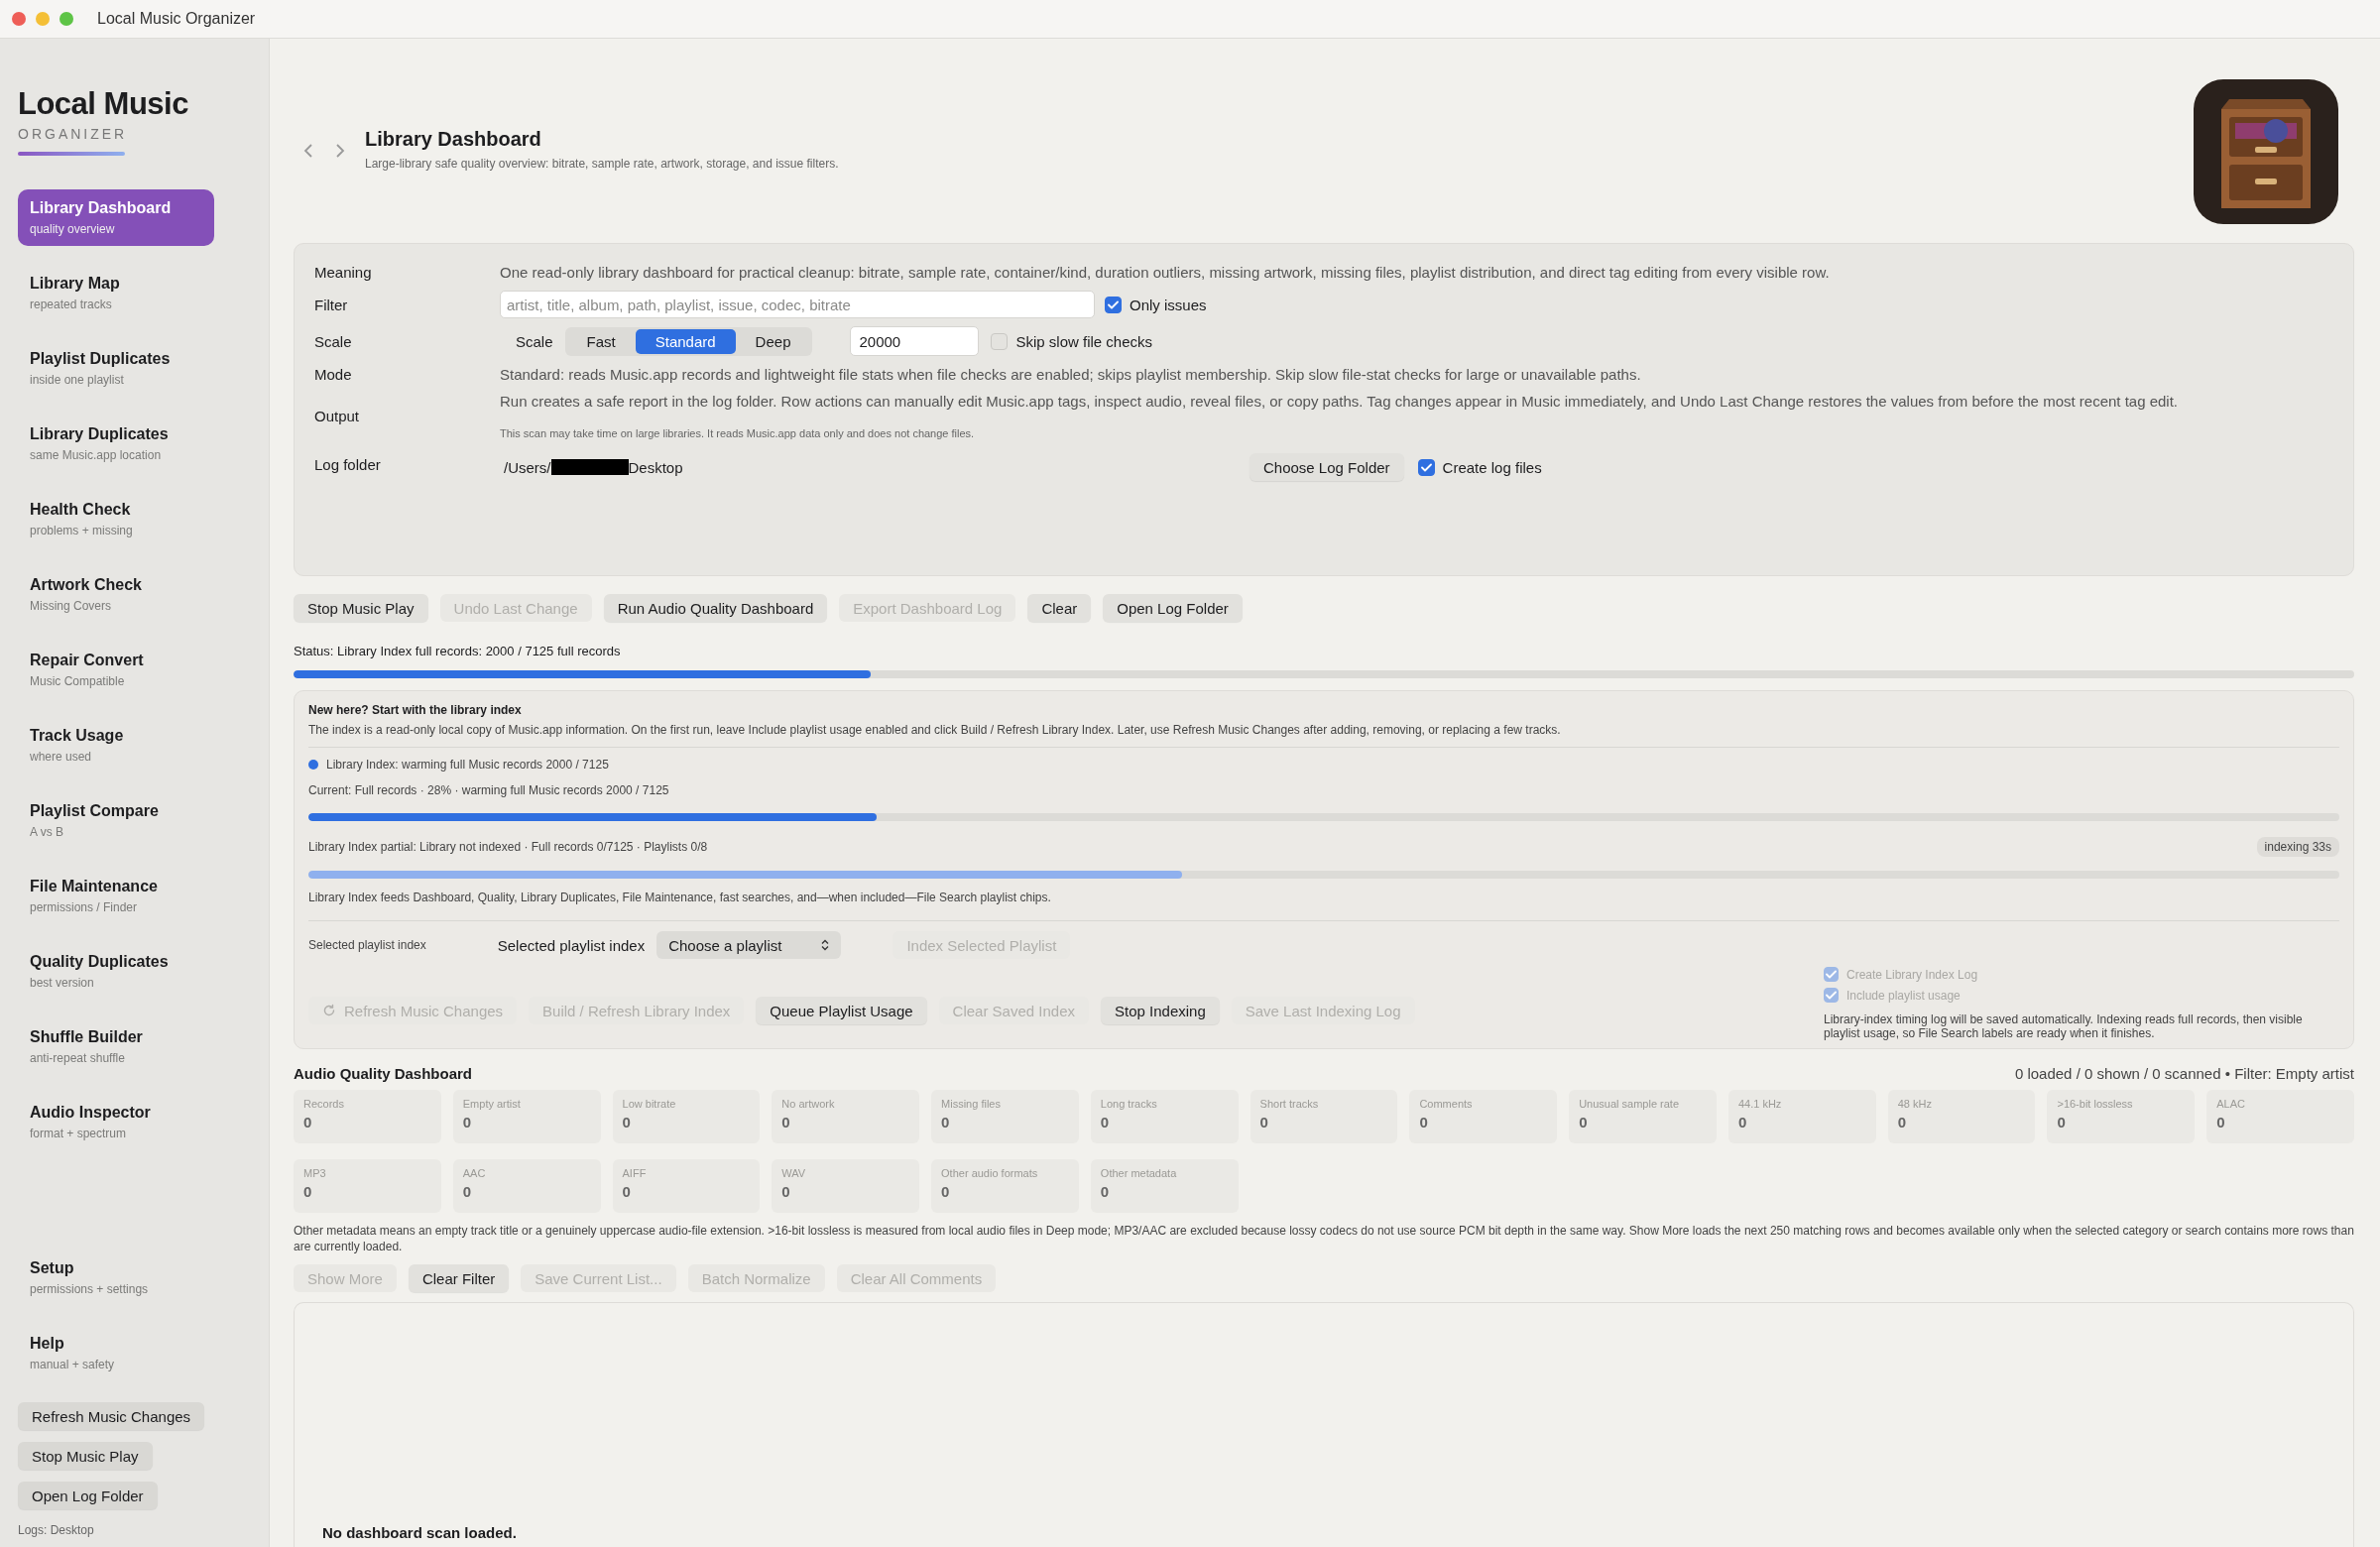 This screenshot has width=2380, height=1547. Describe the element at coordinates (738, 433) in the screenshot. I see `setting-note: This scan may take time on large libraries. It reads Music.app data only and does not change files.` at that location.